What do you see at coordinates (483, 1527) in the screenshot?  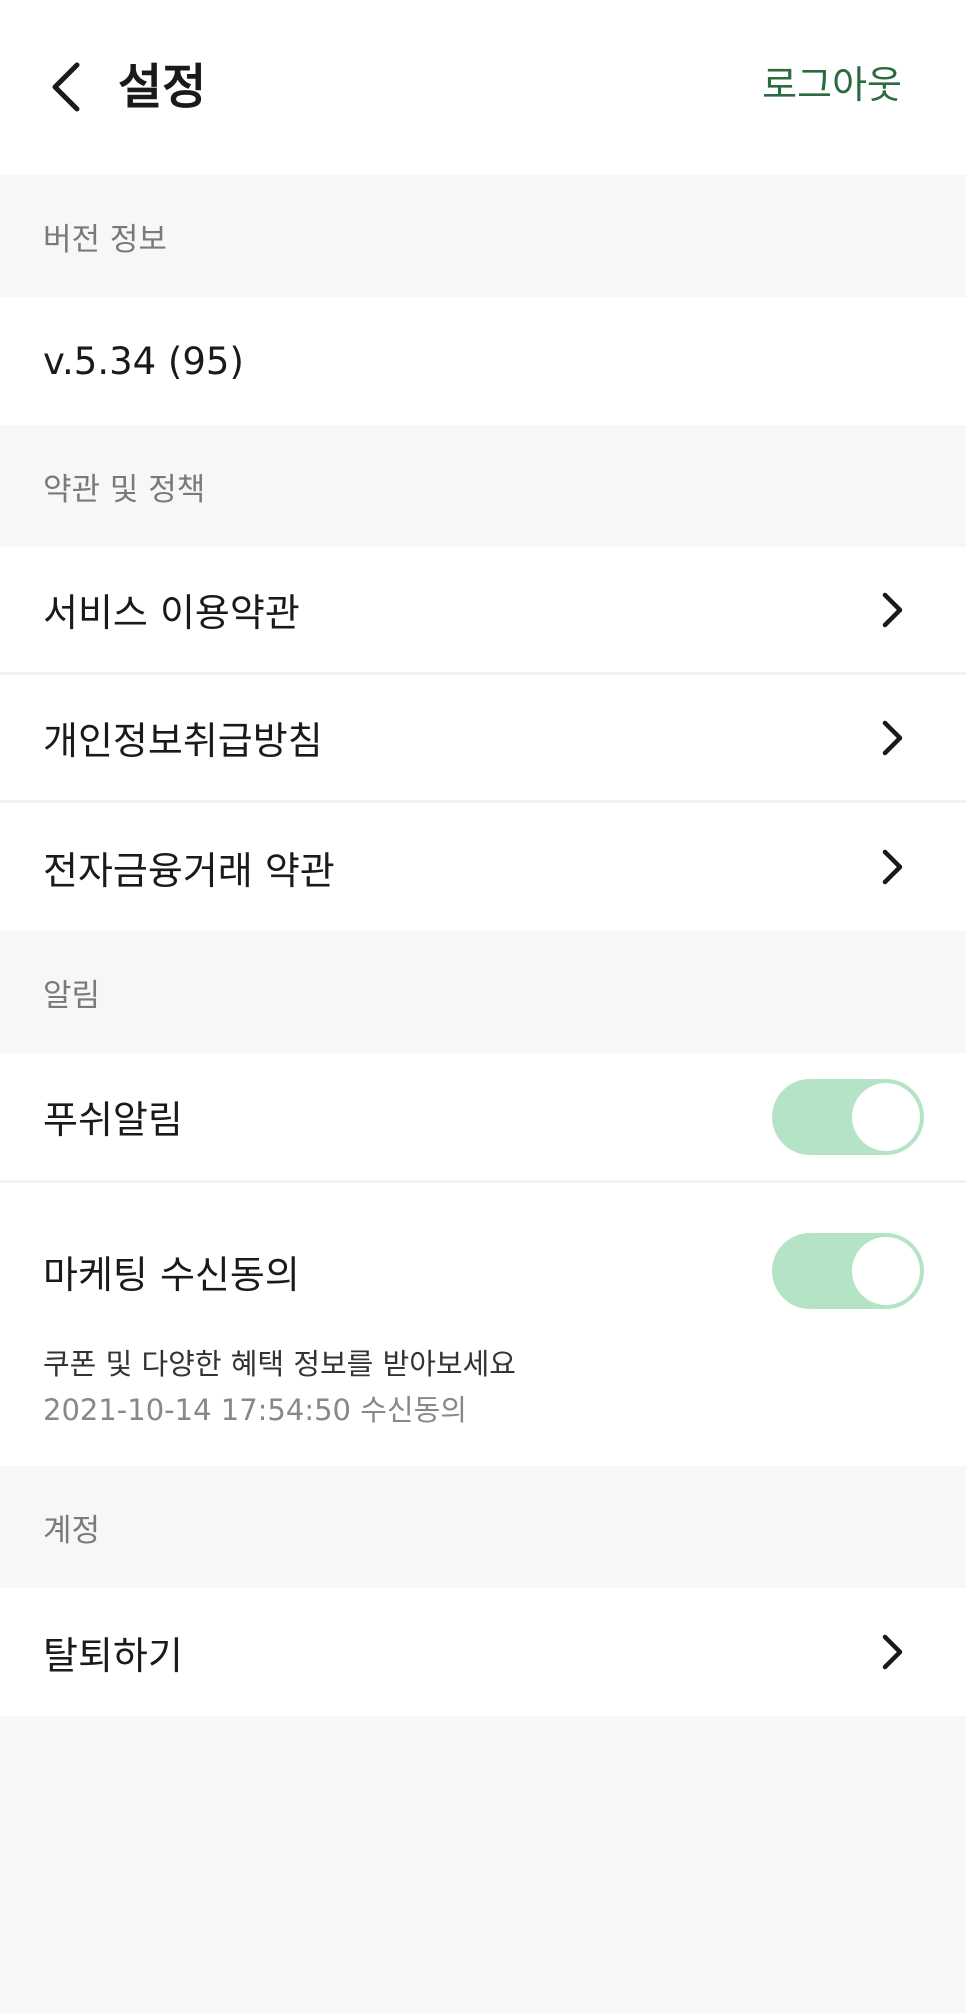 I see `section-header-account: 계정` at bounding box center [483, 1527].